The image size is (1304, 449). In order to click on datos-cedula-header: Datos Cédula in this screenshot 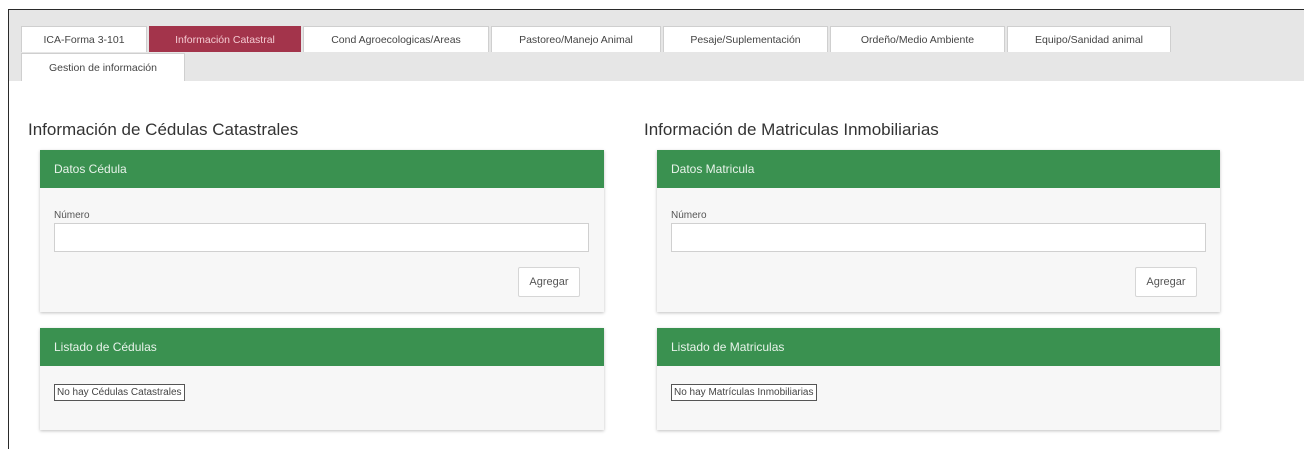, I will do `click(322, 169)`.